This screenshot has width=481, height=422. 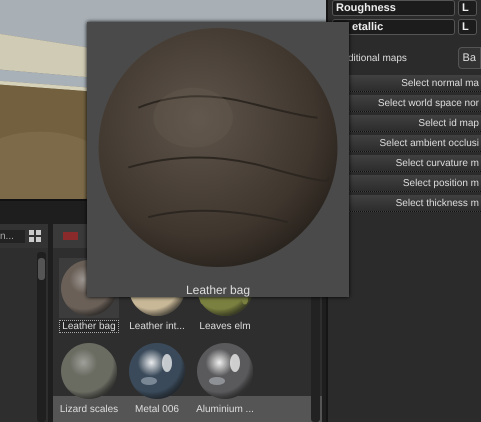 I want to click on material-name: Metal 006, so click(x=157, y=409).